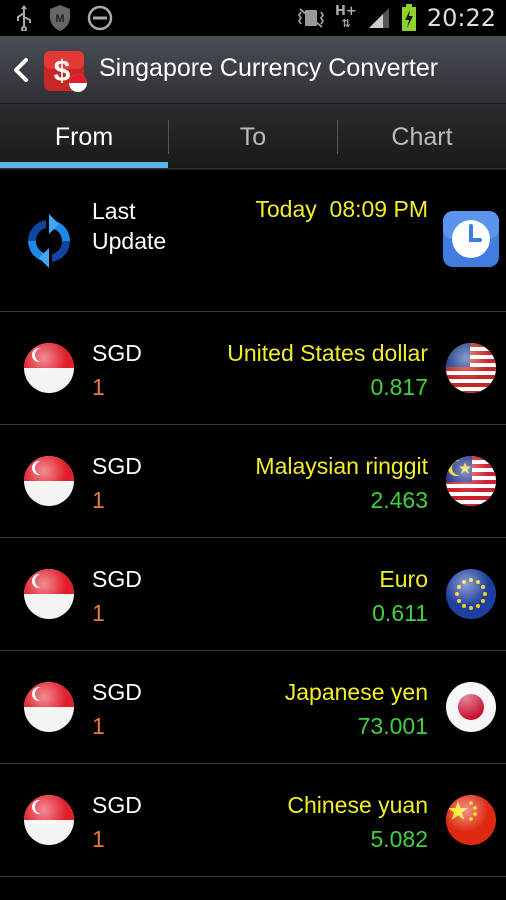 This screenshot has height=900, width=506. I want to click on us-flag-icon, so click(471, 368).